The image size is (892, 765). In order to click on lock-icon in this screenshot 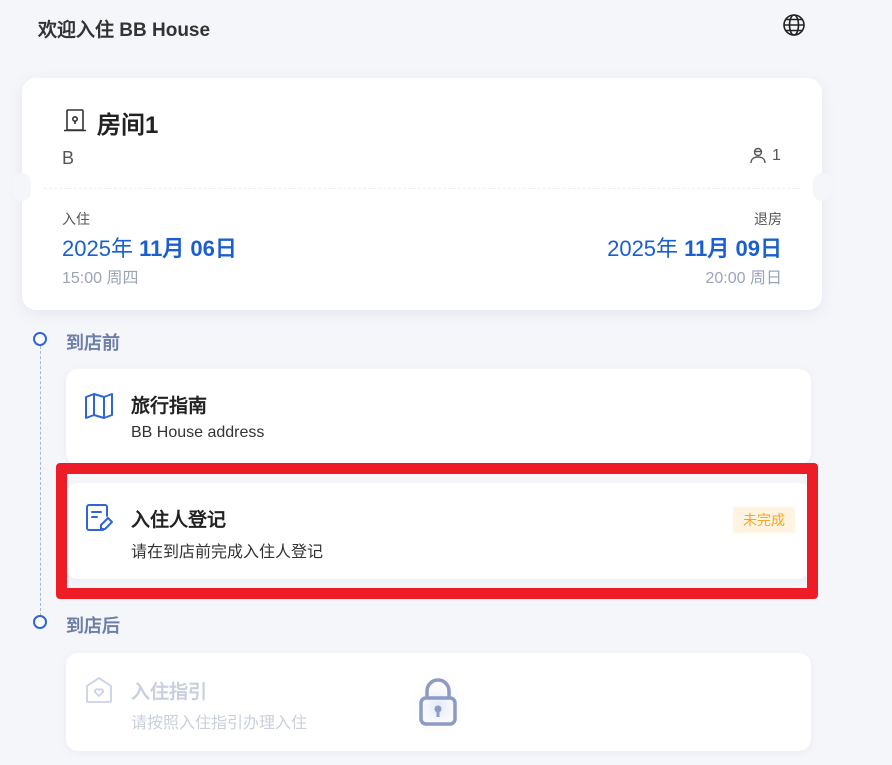, I will do `click(438, 706)`.